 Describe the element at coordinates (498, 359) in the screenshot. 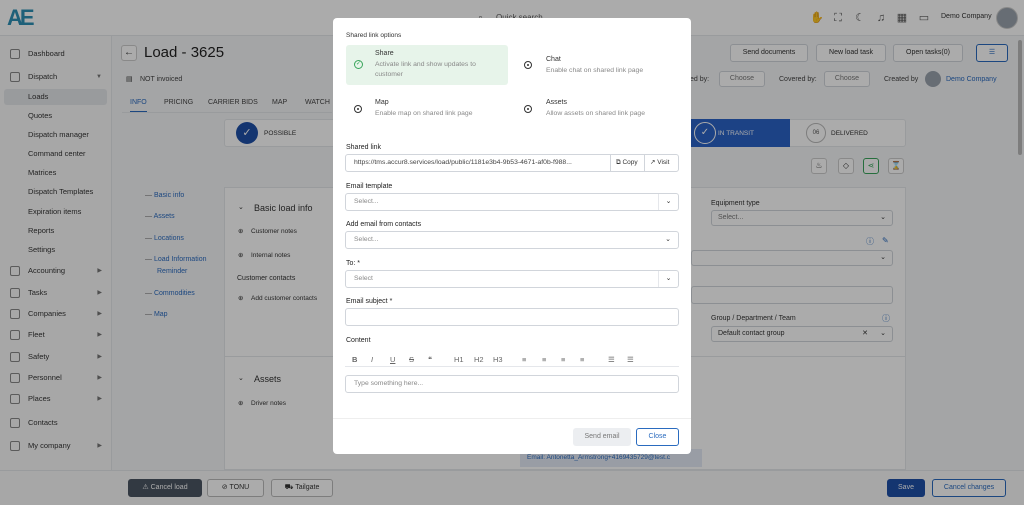

I see `h3-button: H3` at that location.